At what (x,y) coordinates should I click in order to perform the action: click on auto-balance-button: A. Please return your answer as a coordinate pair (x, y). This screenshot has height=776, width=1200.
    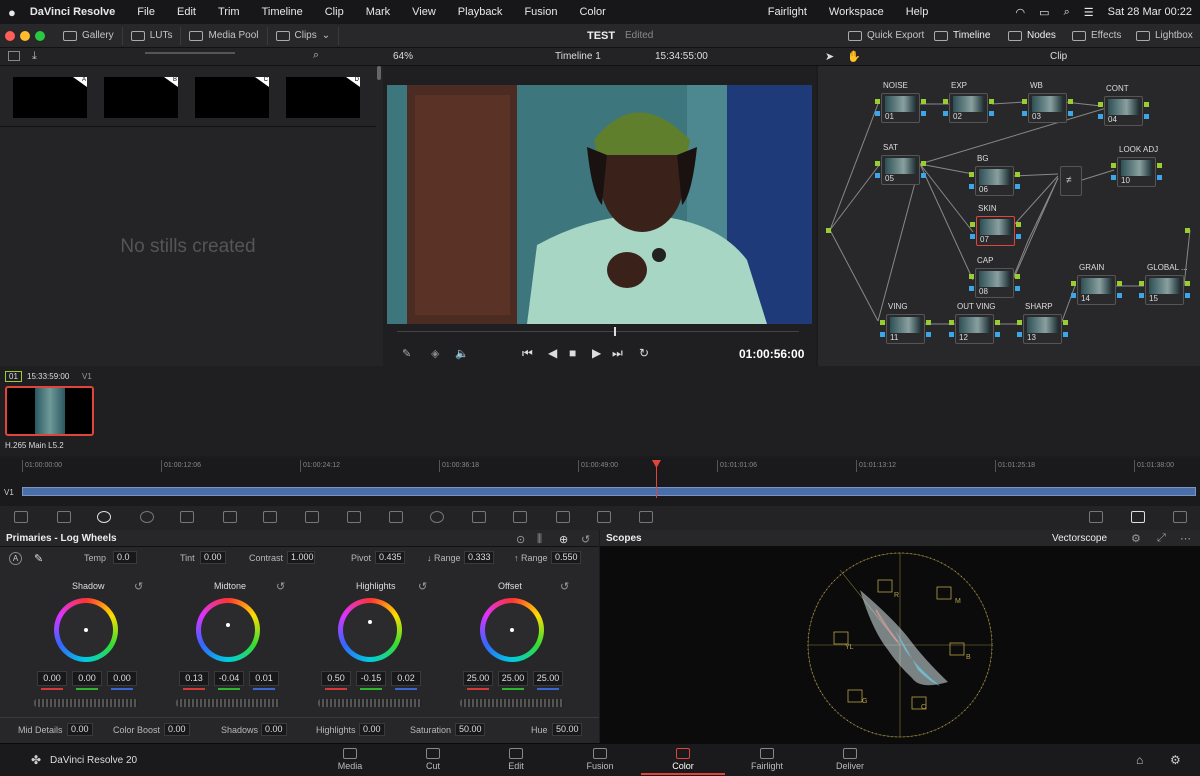
    Looking at the image, I should click on (15, 558).